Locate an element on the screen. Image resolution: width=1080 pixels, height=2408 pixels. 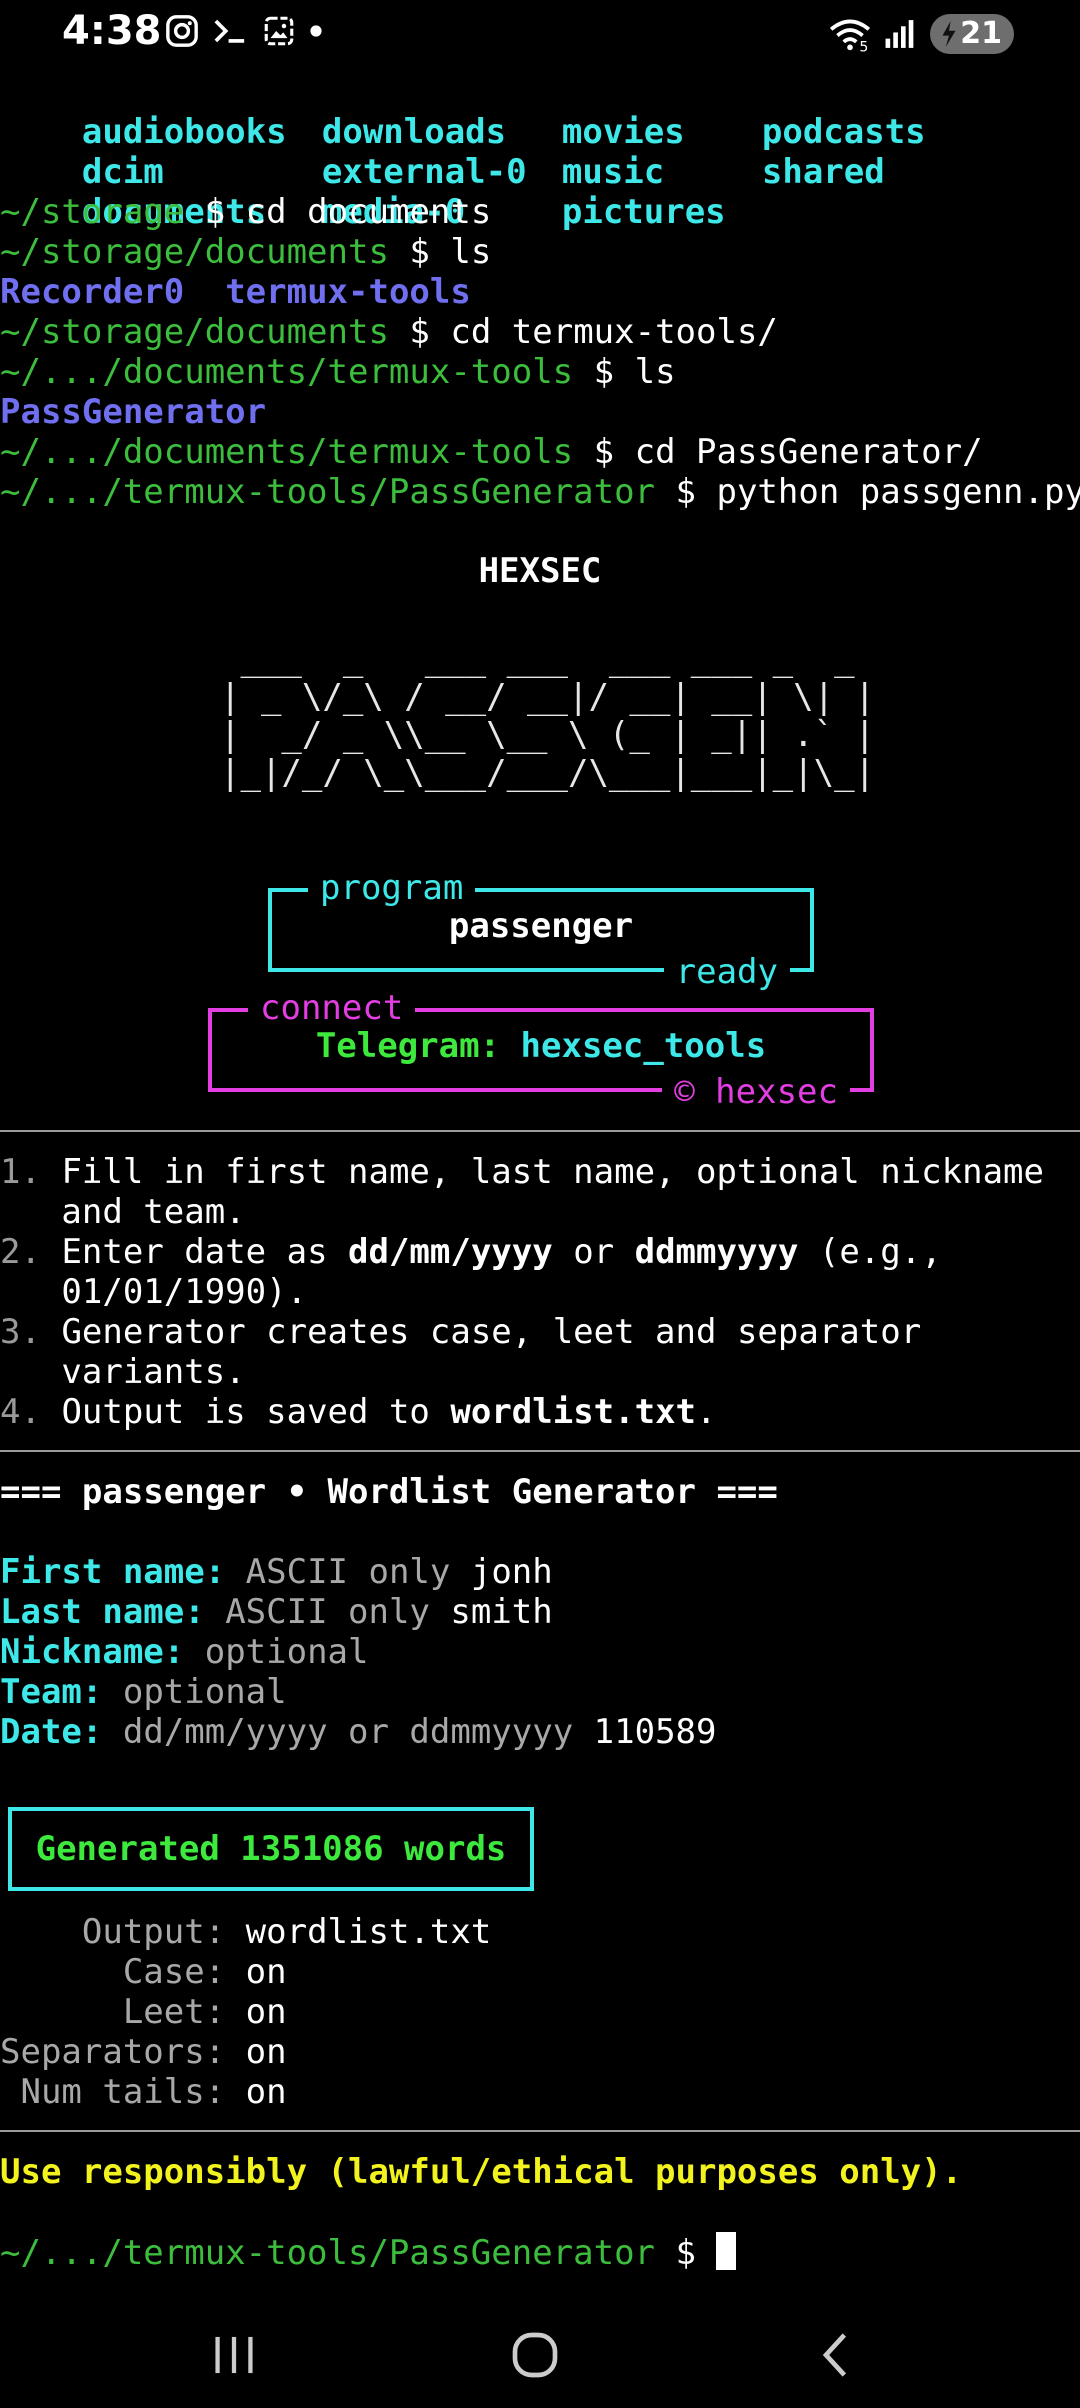
dot-icon is located at coordinates (316, 31).